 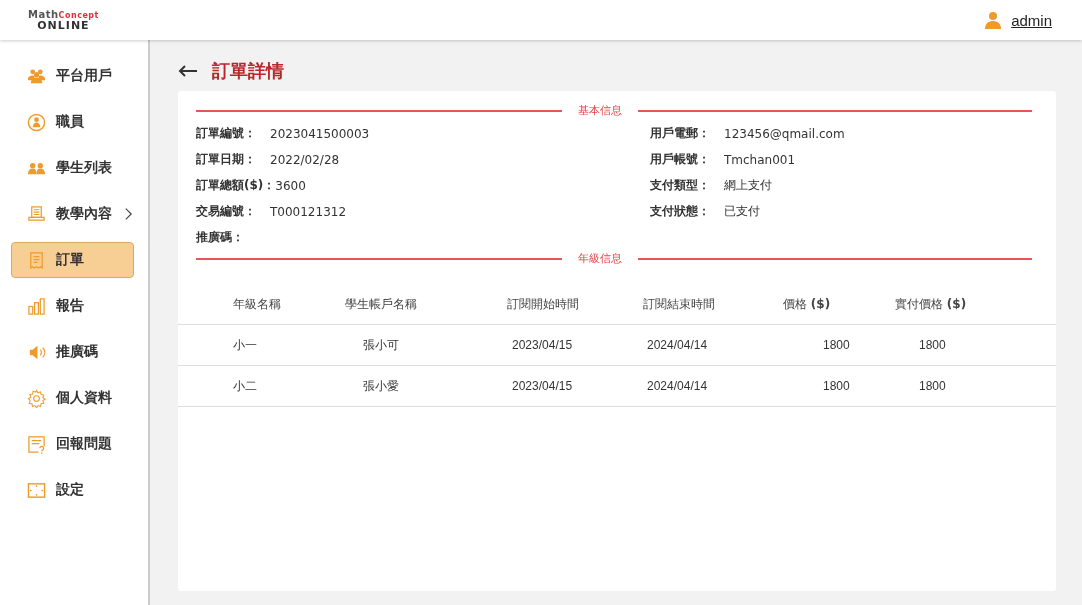 I want to click on table-cell: 小二, so click(x=245, y=385).